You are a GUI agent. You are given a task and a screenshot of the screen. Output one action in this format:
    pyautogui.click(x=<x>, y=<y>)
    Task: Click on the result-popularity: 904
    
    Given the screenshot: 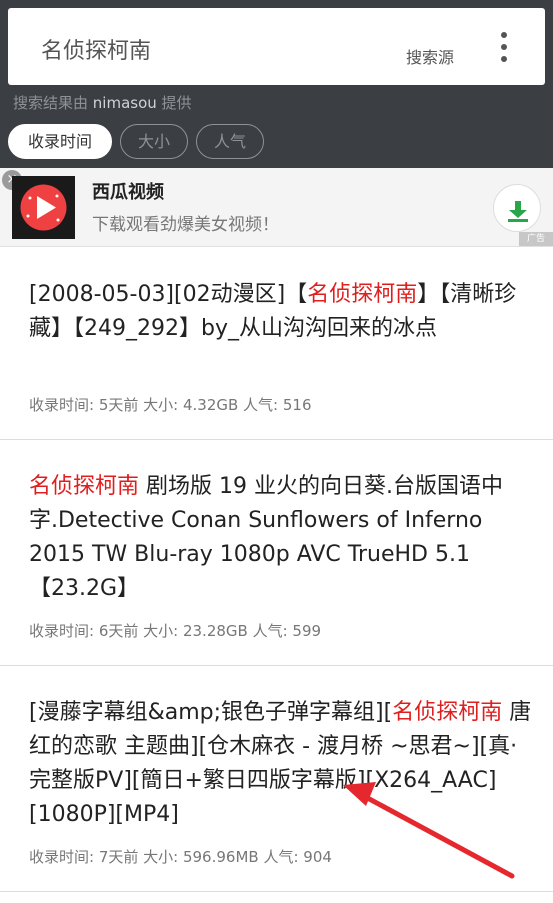 What is the action you would take?
    pyautogui.click(x=317, y=857)
    